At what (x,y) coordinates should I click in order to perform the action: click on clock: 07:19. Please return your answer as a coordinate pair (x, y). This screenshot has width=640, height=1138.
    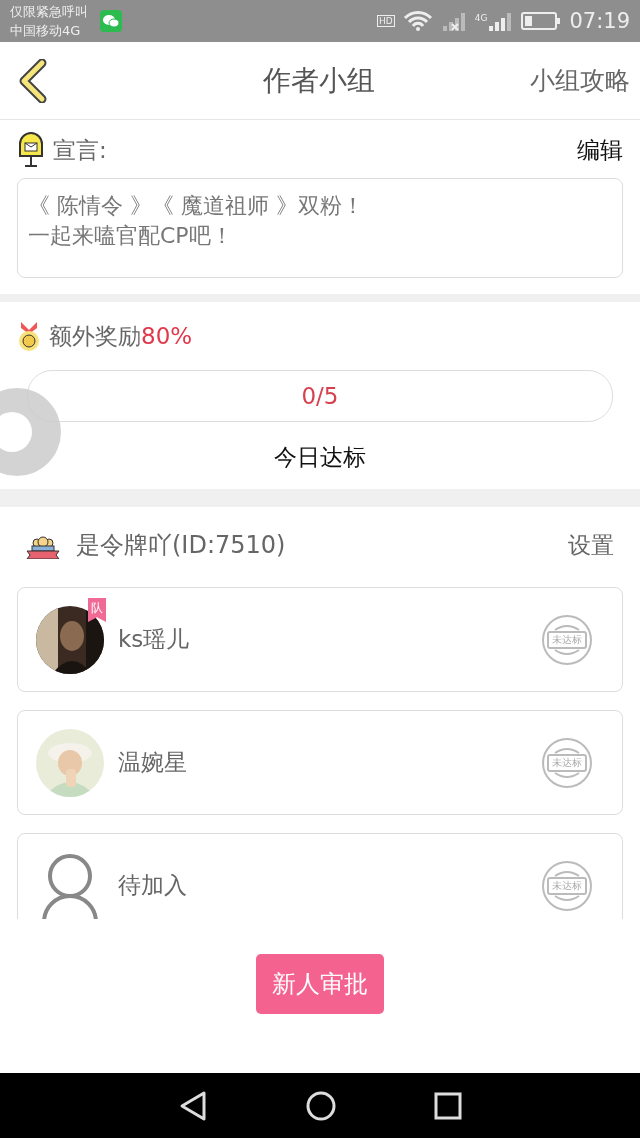
    Looking at the image, I should click on (599, 21).